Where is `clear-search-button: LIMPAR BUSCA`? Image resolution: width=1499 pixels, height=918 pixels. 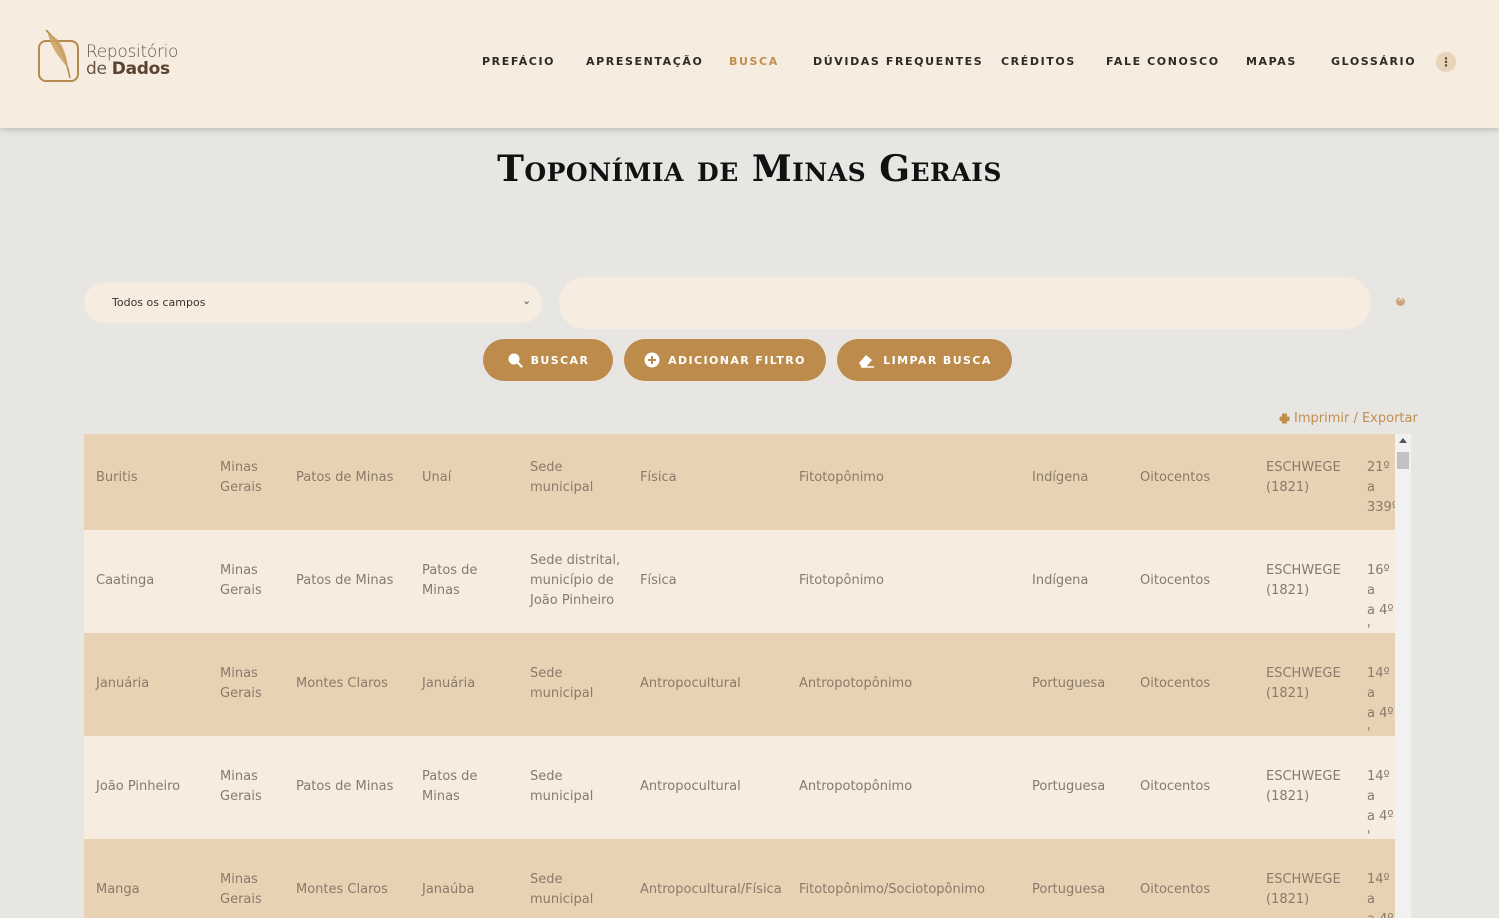
clear-search-button: LIMPAR BUSCA is located at coordinates (924, 360).